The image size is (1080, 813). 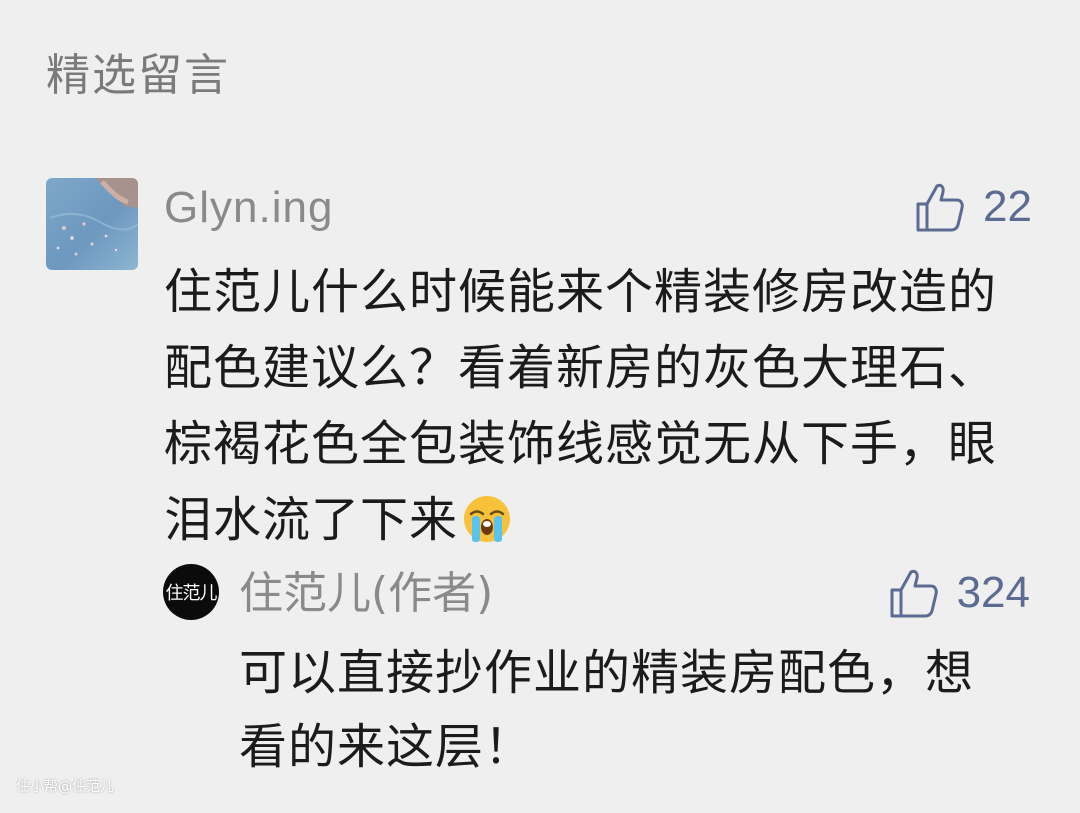 What do you see at coordinates (138, 75) in the screenshot?
I see `section-title: 精选留言` at bounding box center [138, 75].